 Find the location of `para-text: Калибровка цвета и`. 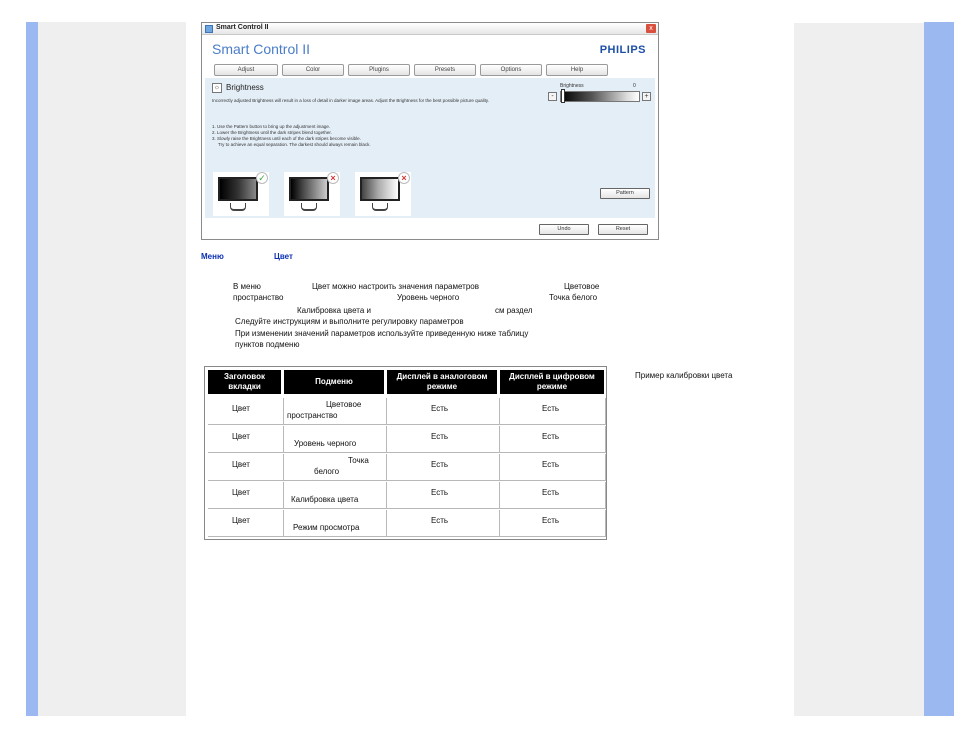

para-text: Калибровка цвета и is located at coordinates (334, 310).